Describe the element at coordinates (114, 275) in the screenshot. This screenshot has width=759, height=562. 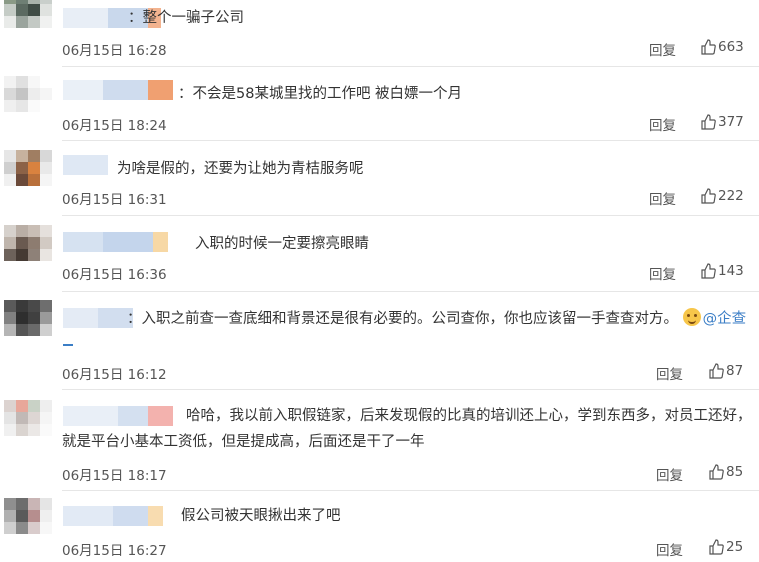
I see `comment-time: 06月15日 16:36` at that location.